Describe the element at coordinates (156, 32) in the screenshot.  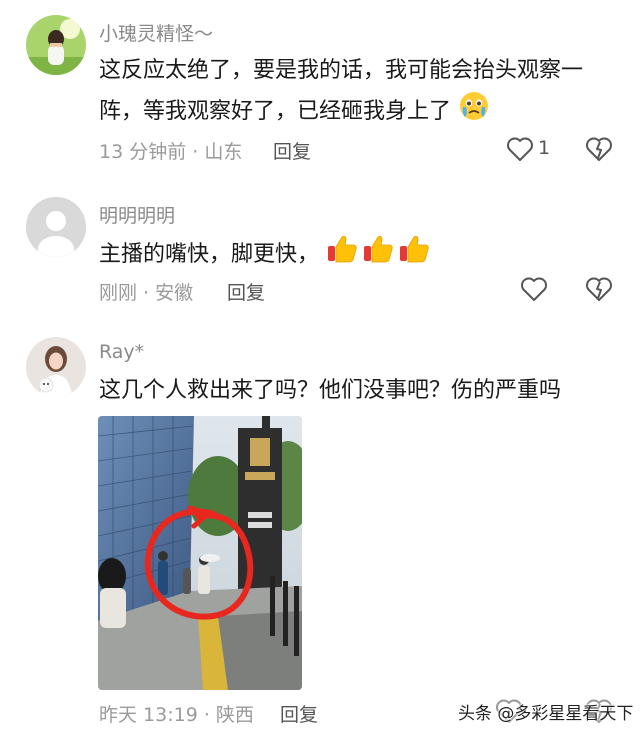
I see `username: 小瑰灵精怪～` at that location.